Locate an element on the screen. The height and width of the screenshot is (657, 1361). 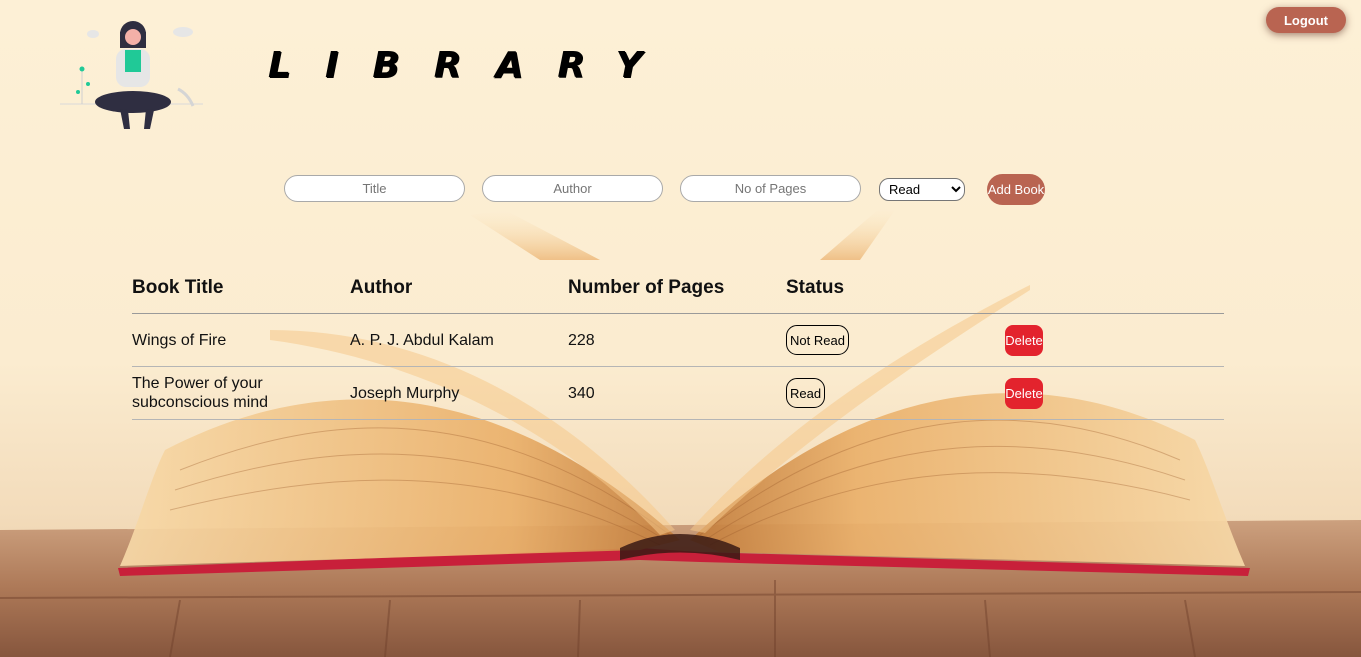
status-cell: Not Read is located at coordinates (891, 340).